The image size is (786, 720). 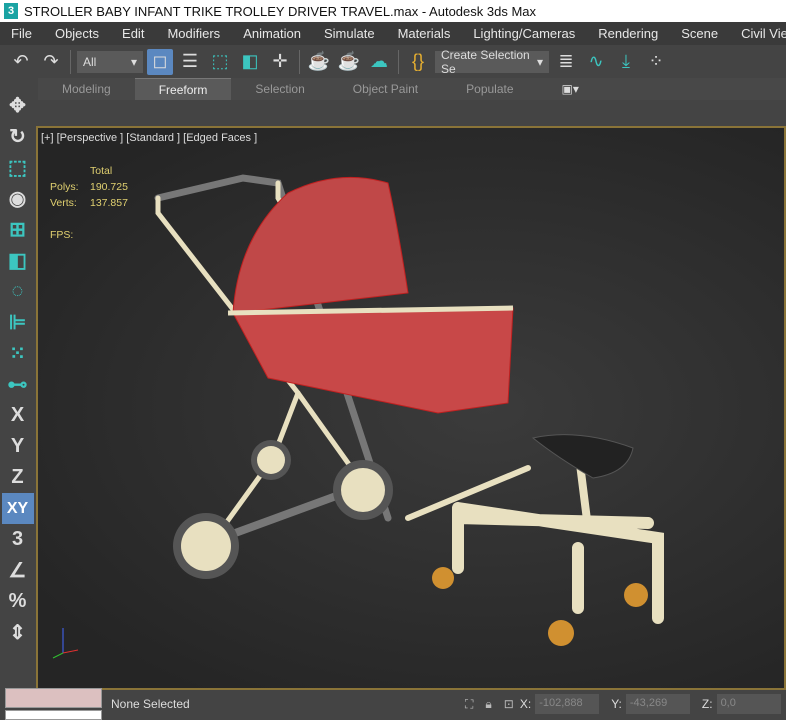 What do you see at coordinates (110, 61) in the screenshot?
I see `selection-filter-dropdown: All ▾` at bounding box center [110, 61].